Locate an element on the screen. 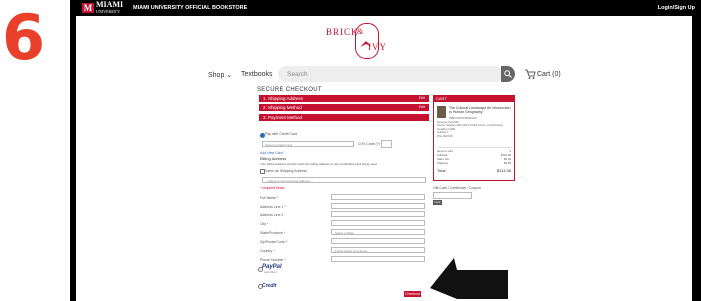 Image resolution: width=701 pixels, height=301 pixels. state-label: State/Province * is located at coordinates (273, 233).